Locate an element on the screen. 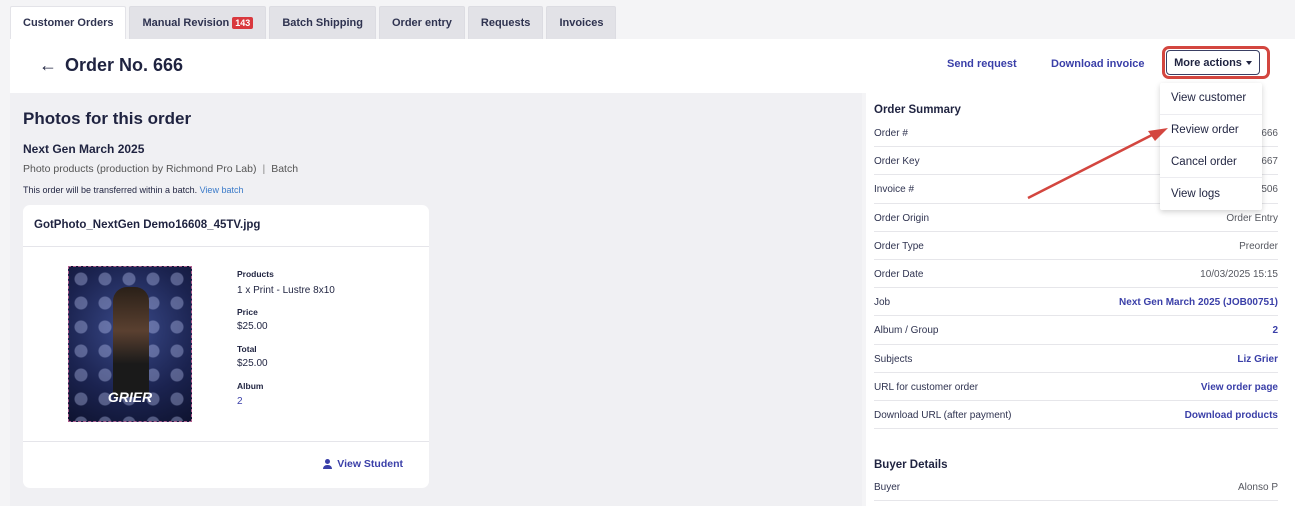  annotation-highlight-box is located at coordinates (1216, 62).